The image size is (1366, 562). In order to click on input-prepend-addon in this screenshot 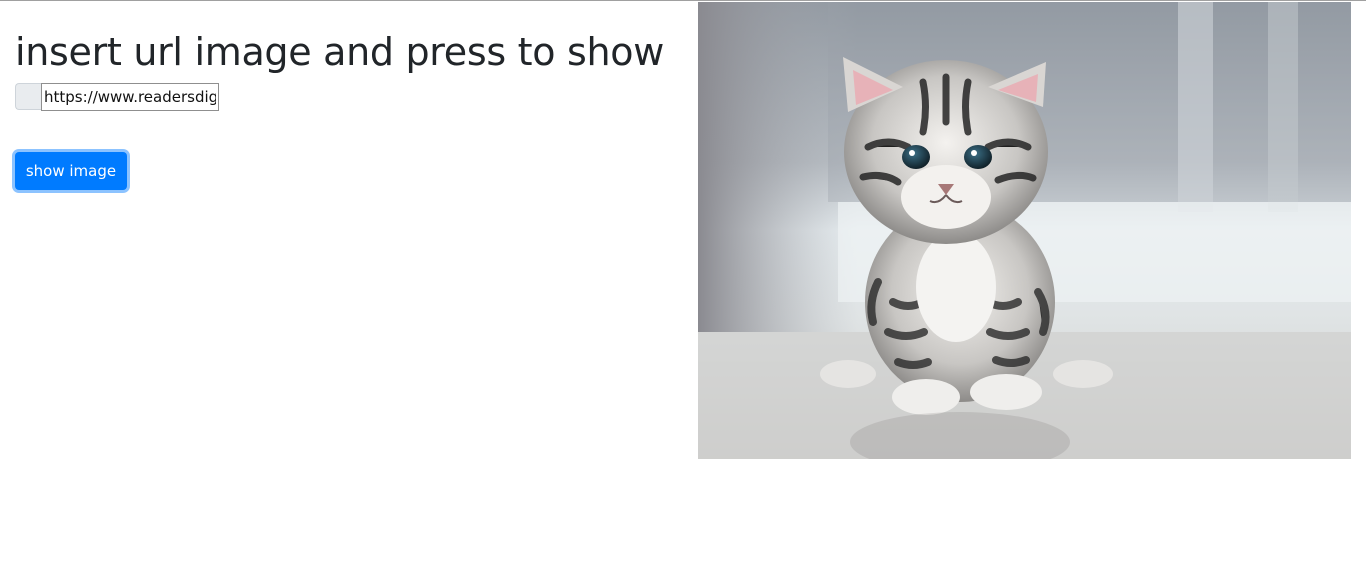, I will do `click(28, 96)`.